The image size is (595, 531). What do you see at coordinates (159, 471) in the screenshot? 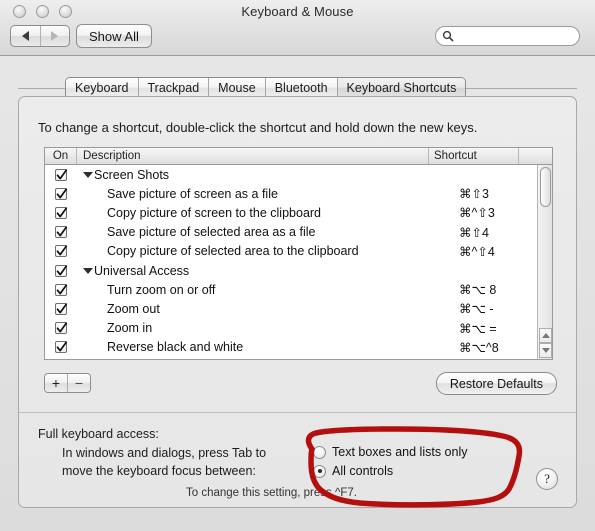
I see `full-keyboard-access-description-line2: move the keyboard focus between:` at bounding box center [159, 471].